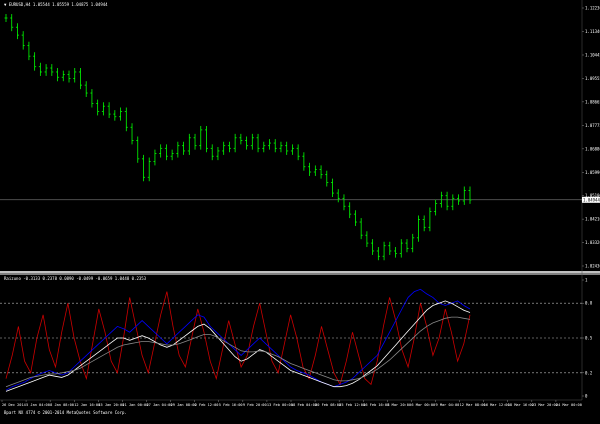 The image size is (600, 424). What do you see at coordinates (586, 396) in the screenshot?
I see `indicator-axis-label: 0` at bounding box center [586, 396].